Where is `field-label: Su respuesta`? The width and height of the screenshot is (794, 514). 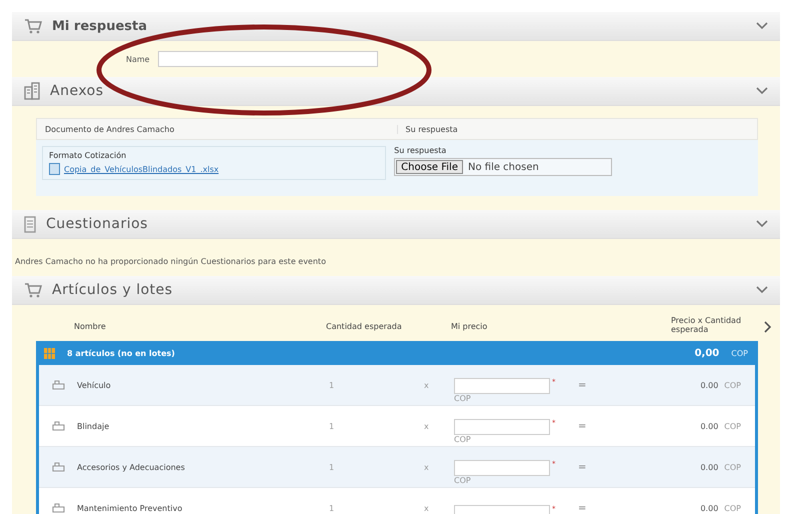
field-label: Su respuesta is located at coordinates (421, 150).